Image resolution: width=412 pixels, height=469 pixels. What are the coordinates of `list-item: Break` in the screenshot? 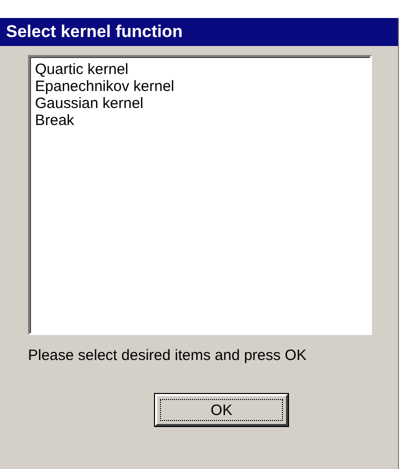 It's located at (200, 120).